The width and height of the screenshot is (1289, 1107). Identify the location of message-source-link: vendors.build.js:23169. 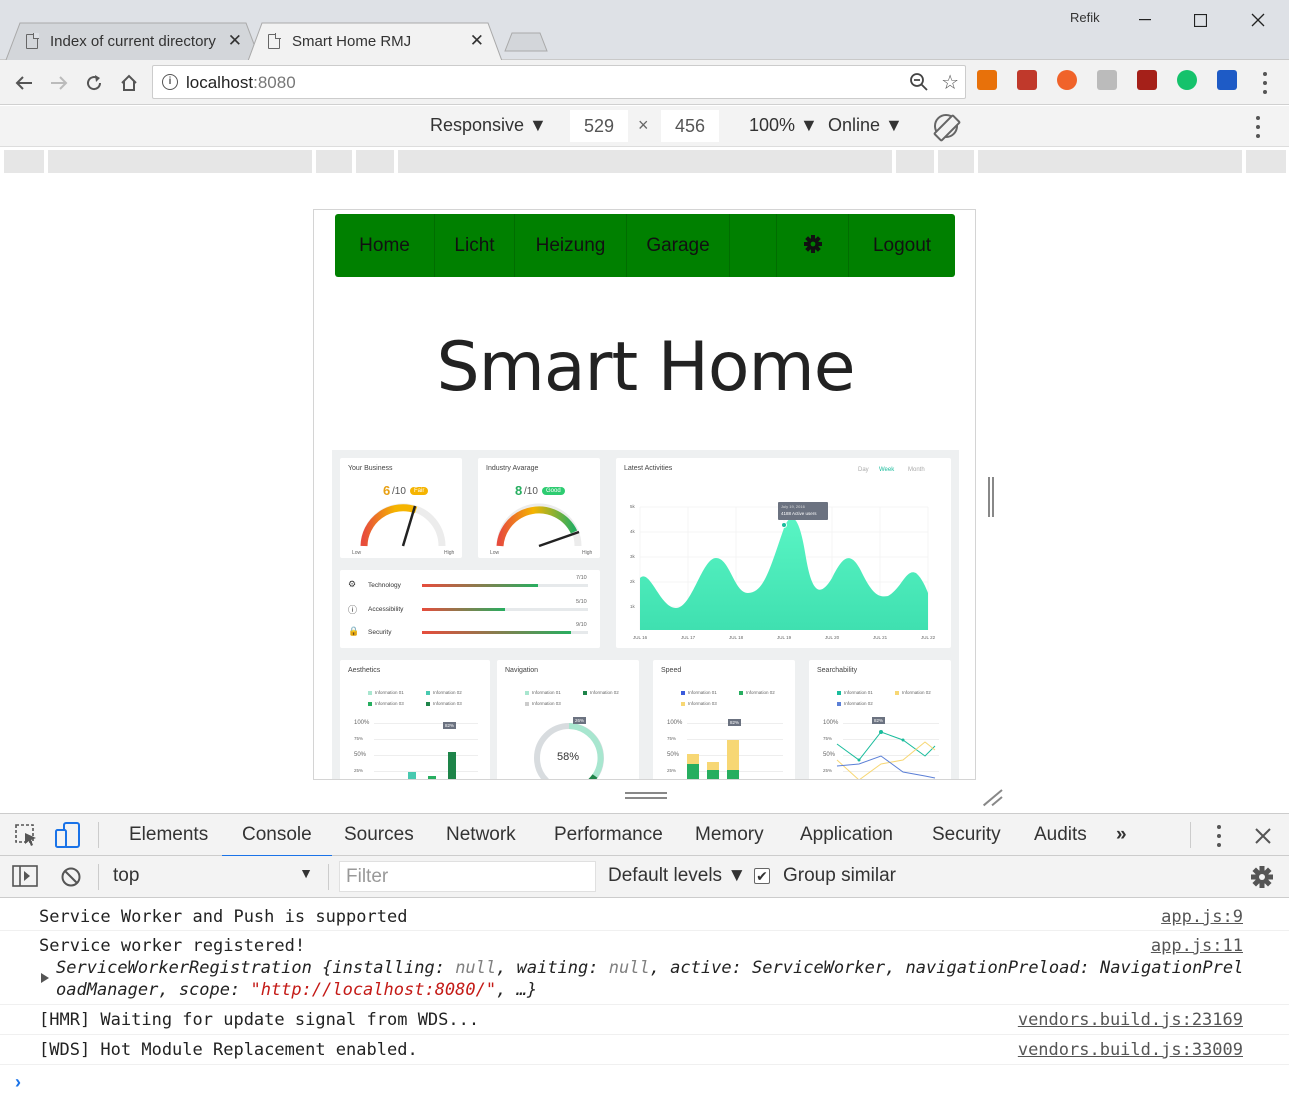
(1130, 1020).